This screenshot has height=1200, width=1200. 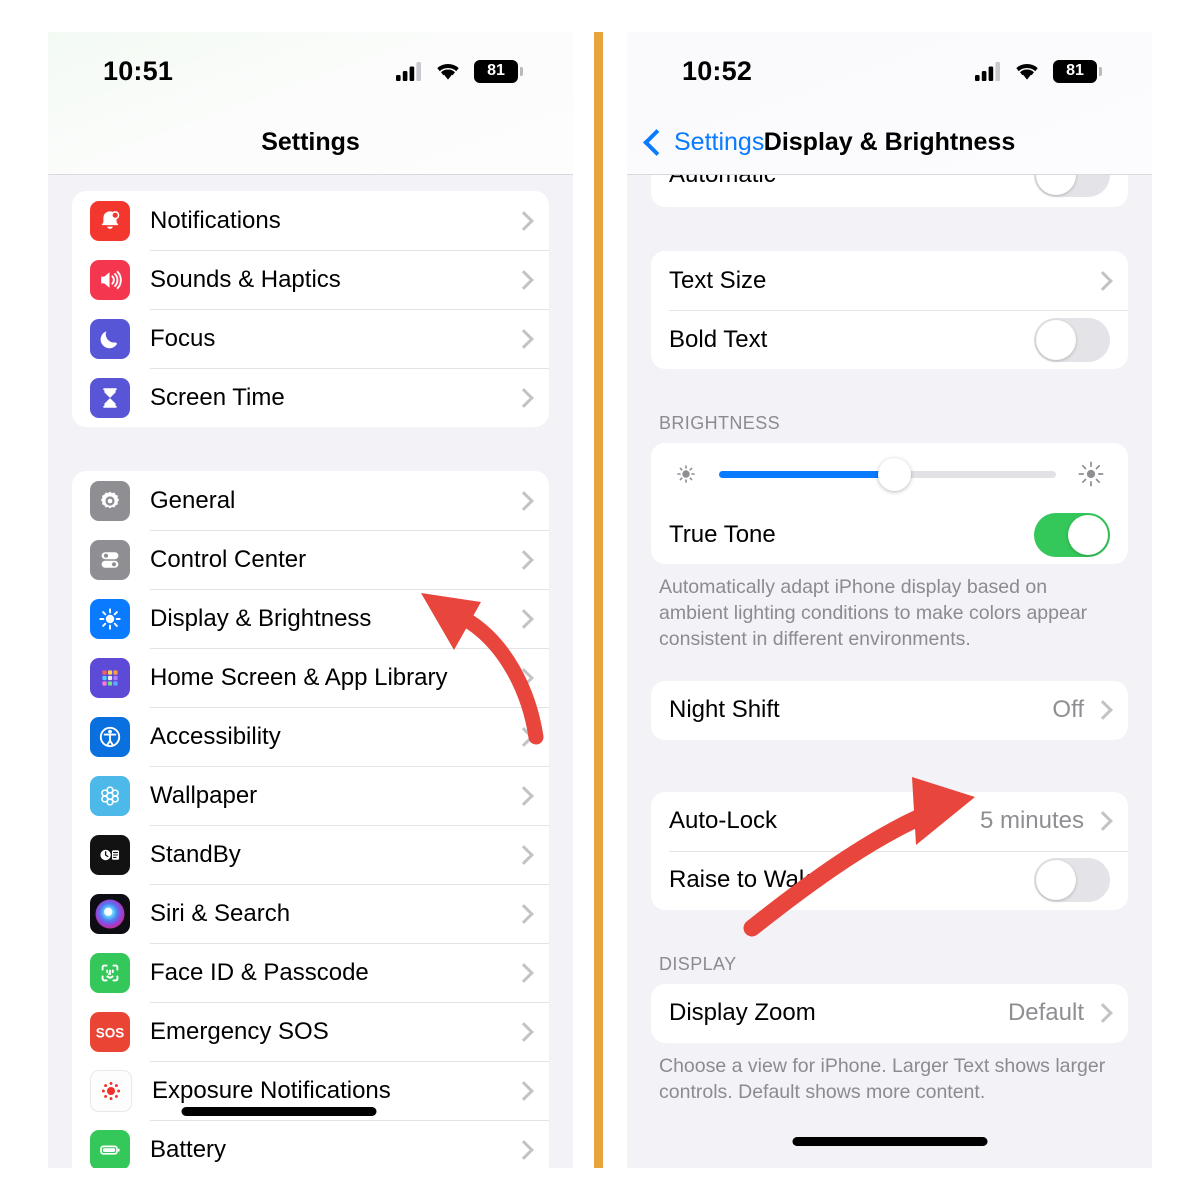 What do you see at coordinates (747, 880) in the screenshot?
I see `row-label: Raise to Wake` at bounding box center [747, 880].